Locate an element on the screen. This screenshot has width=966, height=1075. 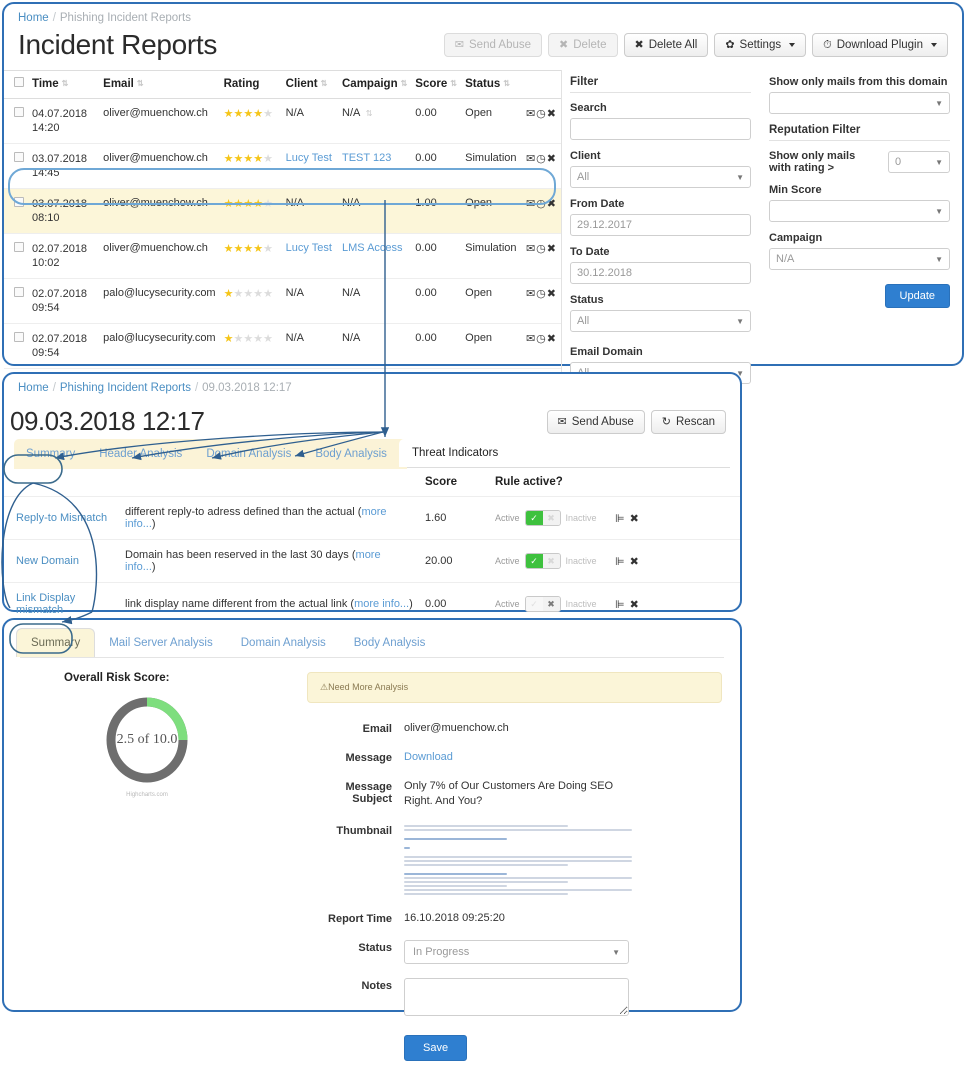
rating-filter-select: 0 ▼ is located at coordinates (919, 162).